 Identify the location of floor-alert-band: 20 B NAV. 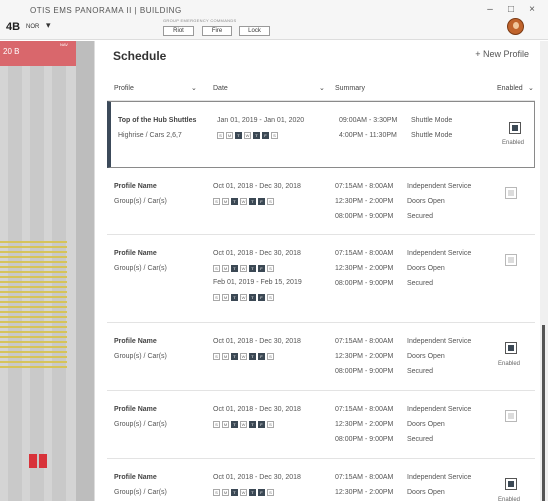
(38, 53).